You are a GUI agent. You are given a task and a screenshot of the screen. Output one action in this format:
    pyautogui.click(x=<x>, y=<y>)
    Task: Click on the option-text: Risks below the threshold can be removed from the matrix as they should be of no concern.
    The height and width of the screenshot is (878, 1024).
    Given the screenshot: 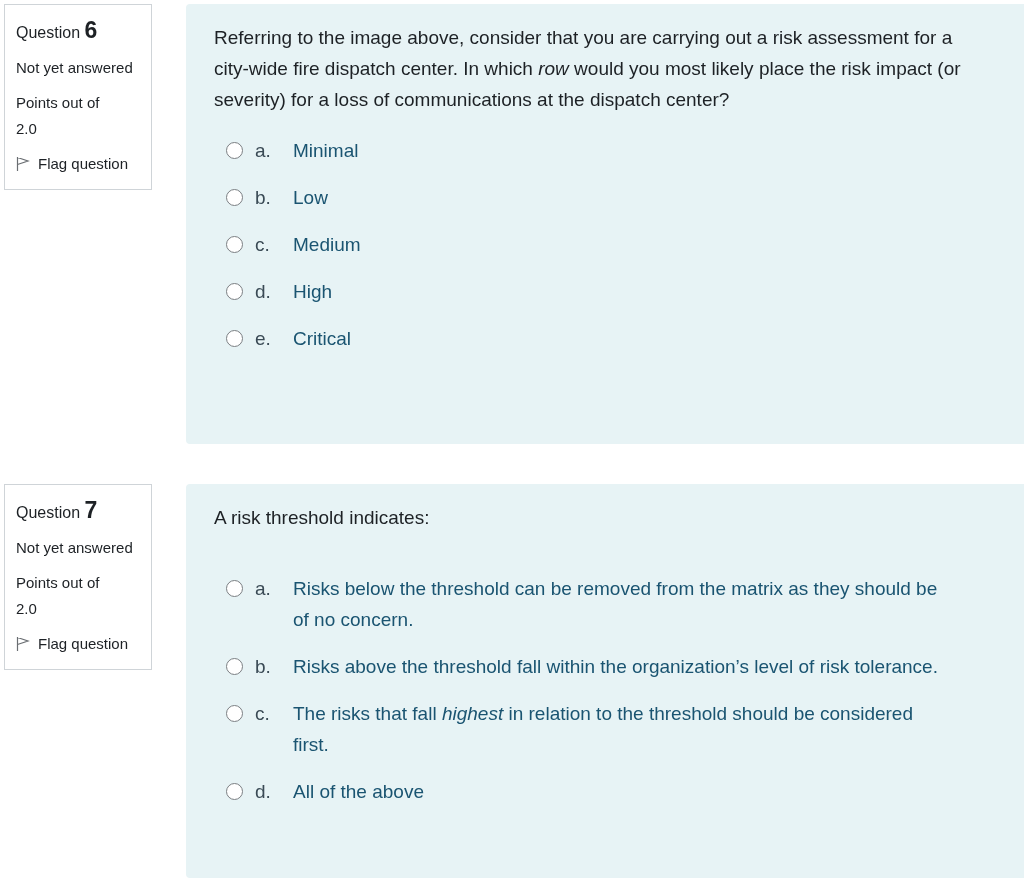 What is the action you would take?
    pyautogui.click(x=618, y=604)
    